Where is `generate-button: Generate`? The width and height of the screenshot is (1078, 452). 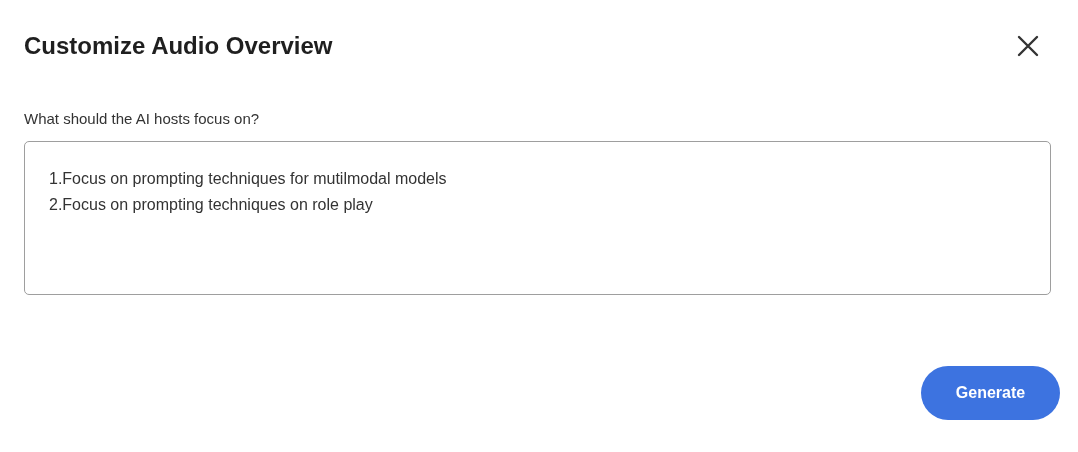
generate-button: Generate is located at coordinates (990, 393).